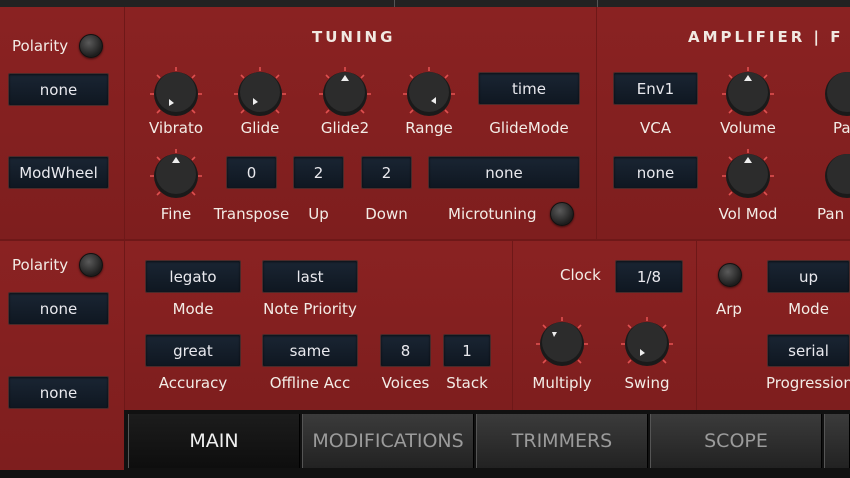 This screenshot has width=850, height=478. What do you see at coordinates (841, 128) in the screenshot?
I see `pan-top-label: Pa` at bounding box center [841, 128].